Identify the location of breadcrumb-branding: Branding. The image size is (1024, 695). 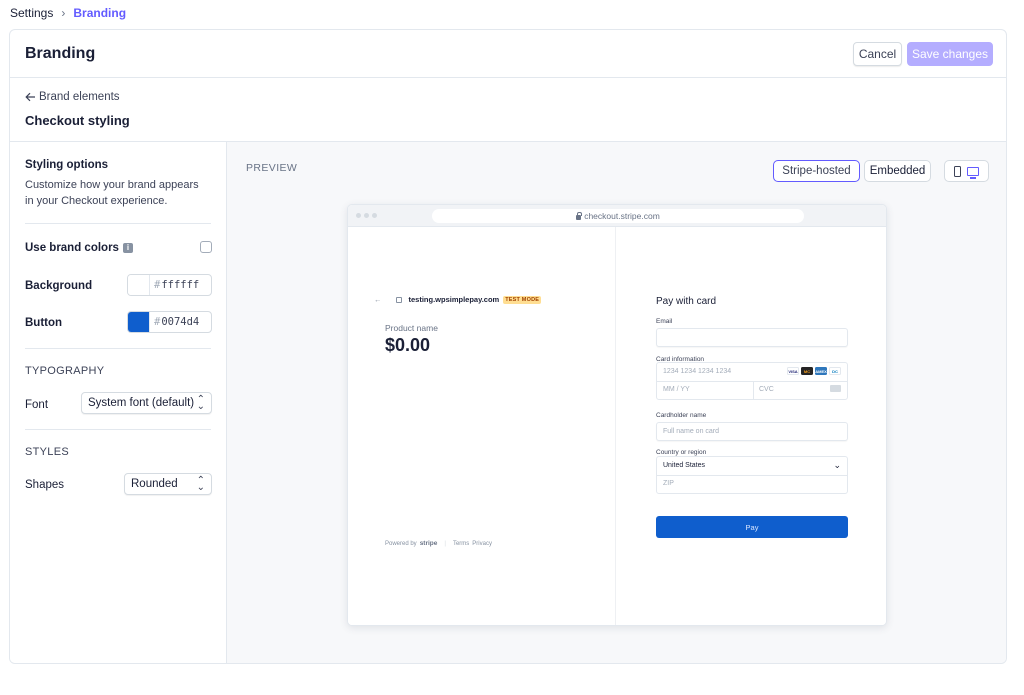
(99, 13).